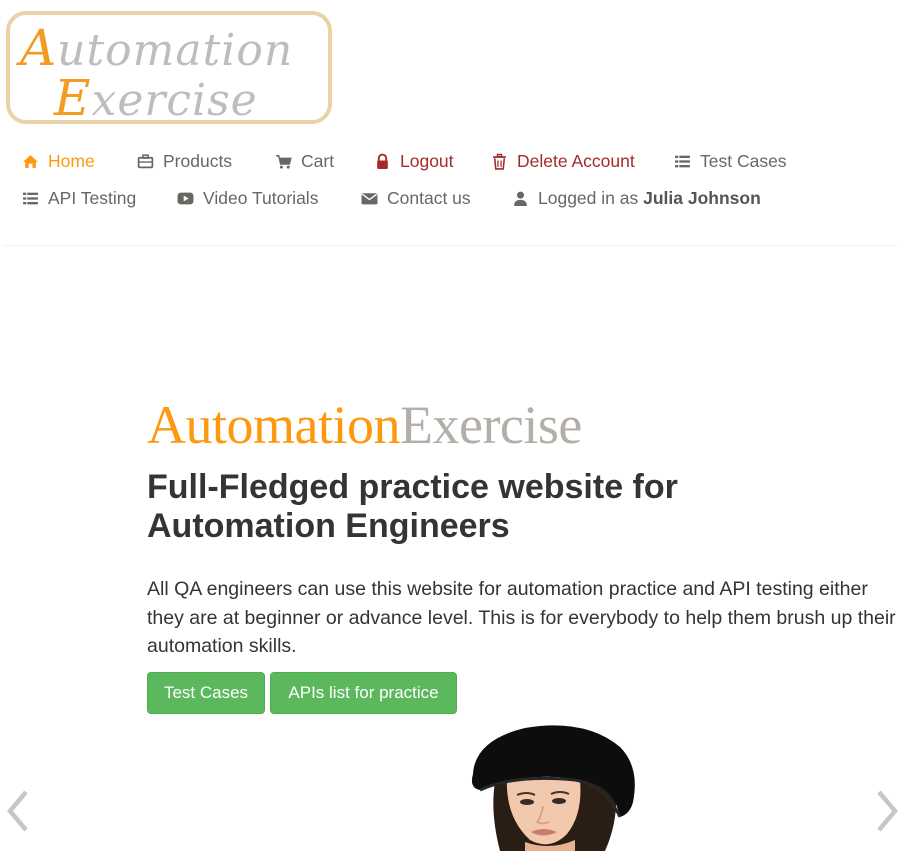 The width and height of the screenshot is (902, 851). Describe the element at coordinates (730, 161) in the screenshot. I see `nav-test-cases: Test Cases` at that location.